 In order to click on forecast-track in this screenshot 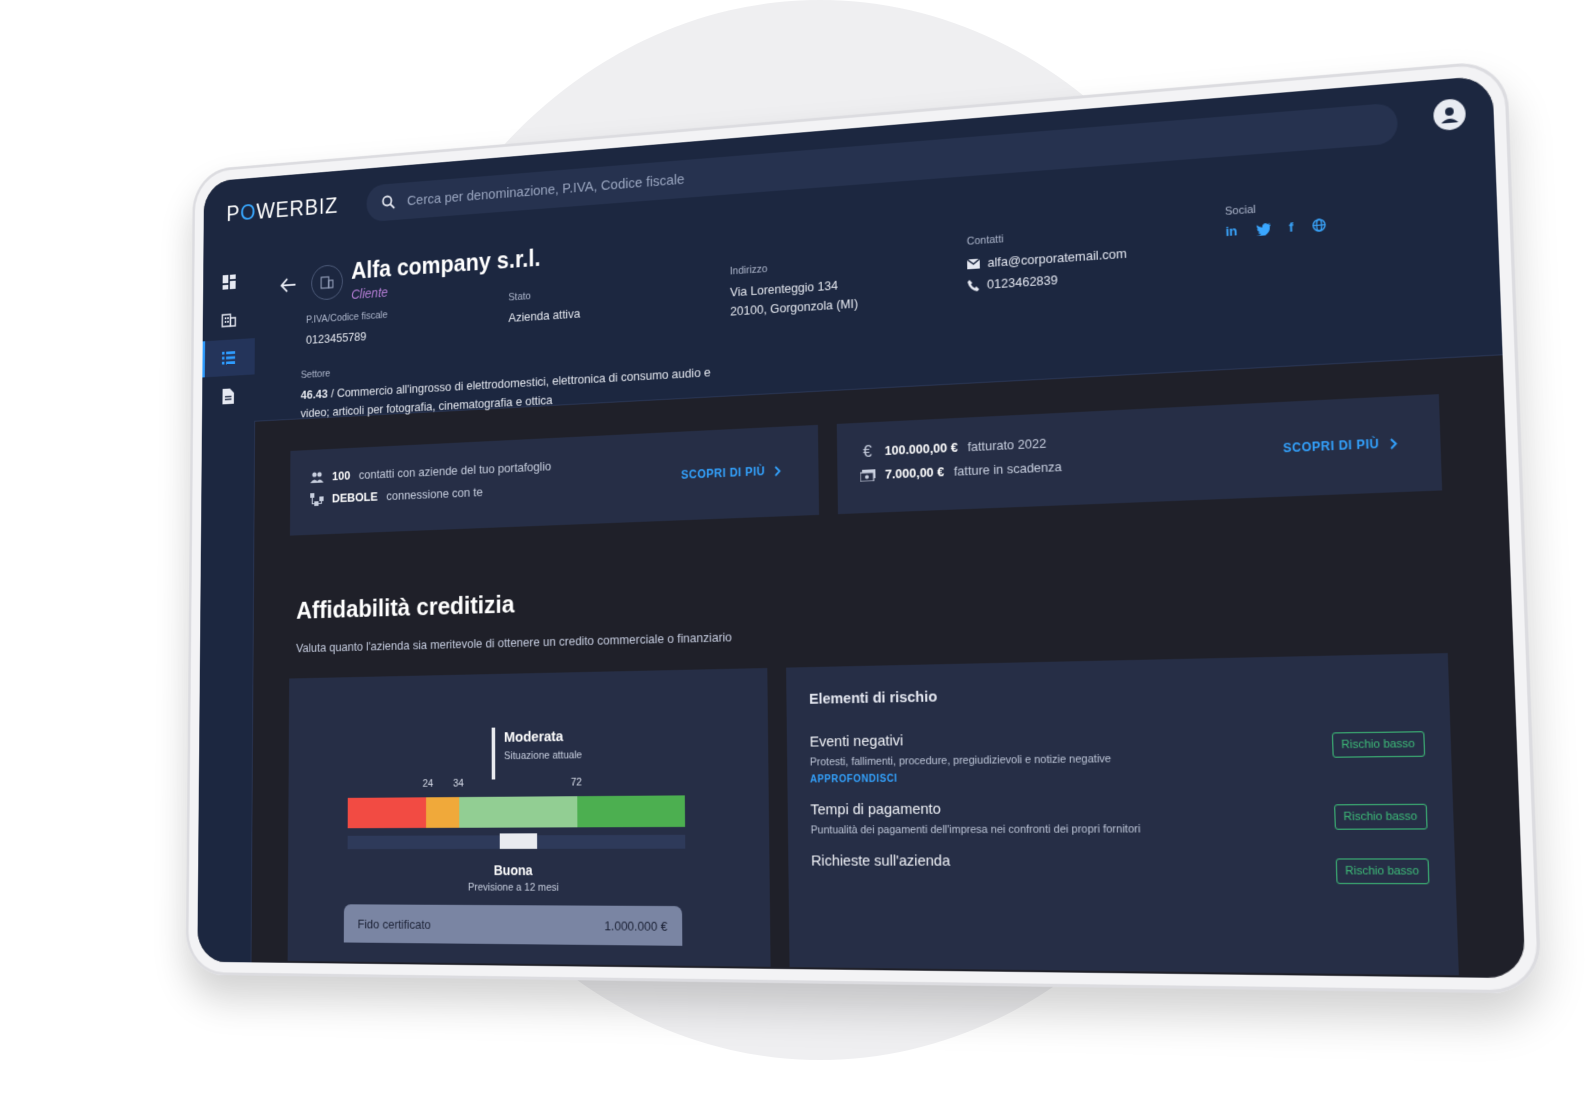, I will do `click(516, 841)`.